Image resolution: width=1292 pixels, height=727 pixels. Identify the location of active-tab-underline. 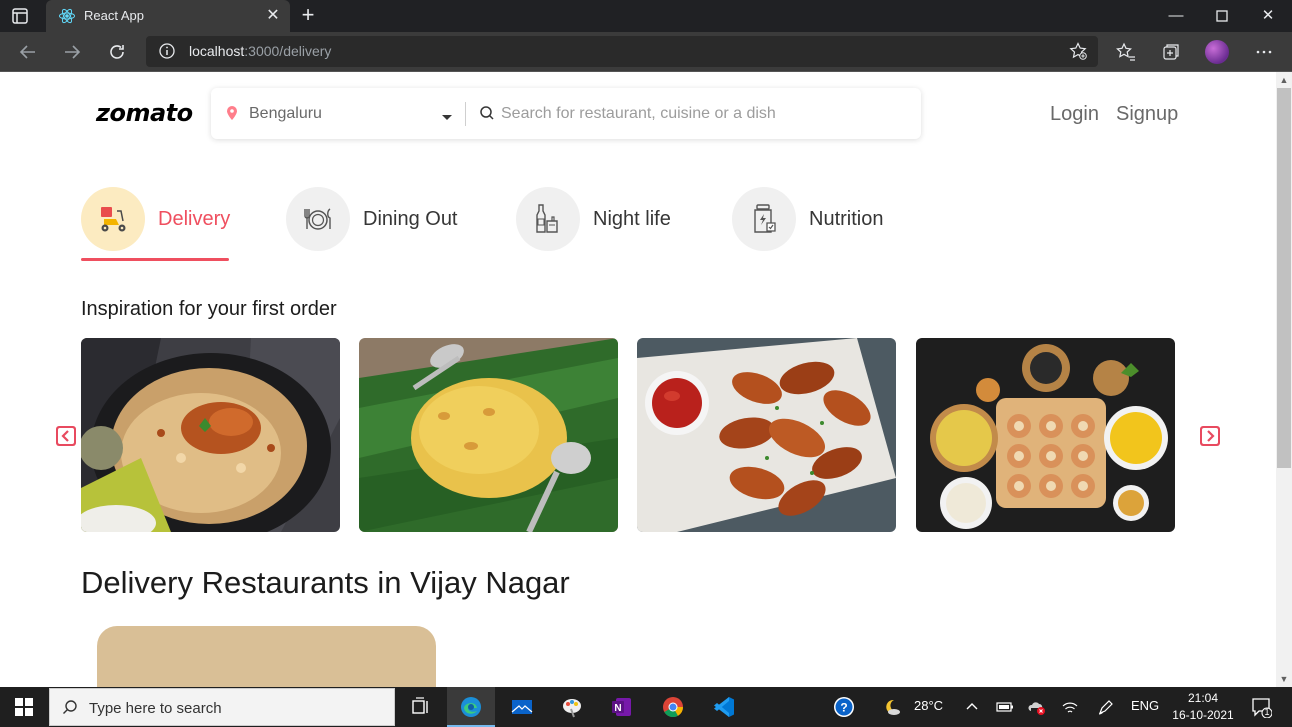
(155, 259).